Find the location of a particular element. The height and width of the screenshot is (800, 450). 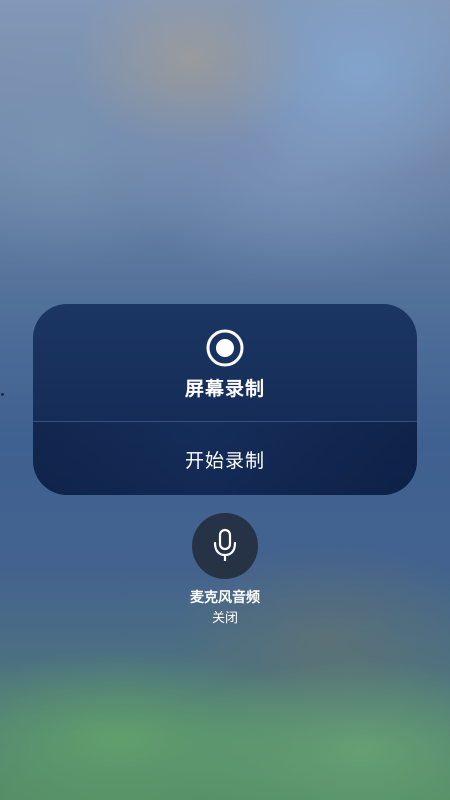

microphone-icon is located at coordinates (225, 544).